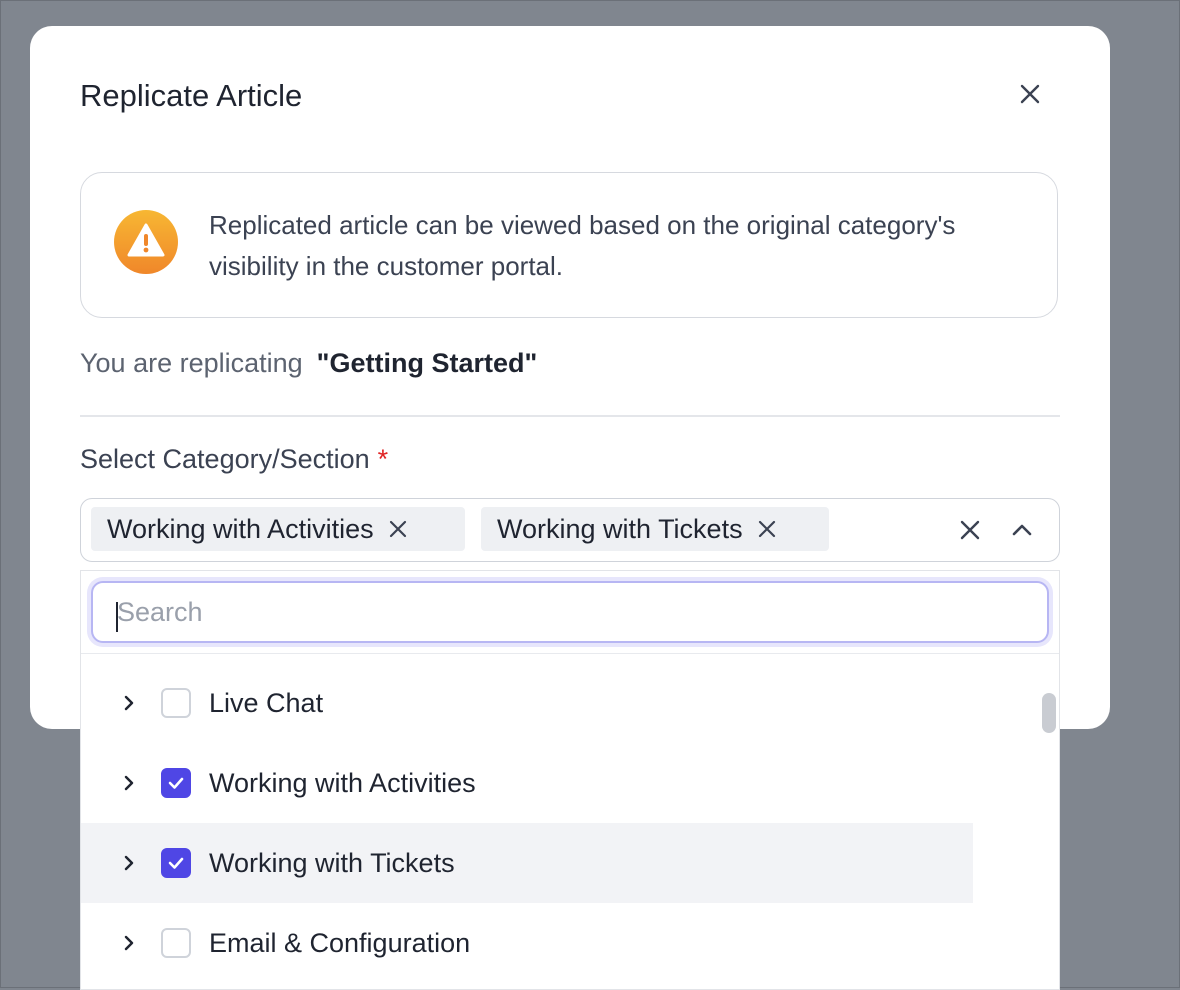 The width and height of the screenshot is (1180, 990). Describe the element at coordinates (527, 863) in the screenshot. I see `tree-item: Working with Tickets` at that location.